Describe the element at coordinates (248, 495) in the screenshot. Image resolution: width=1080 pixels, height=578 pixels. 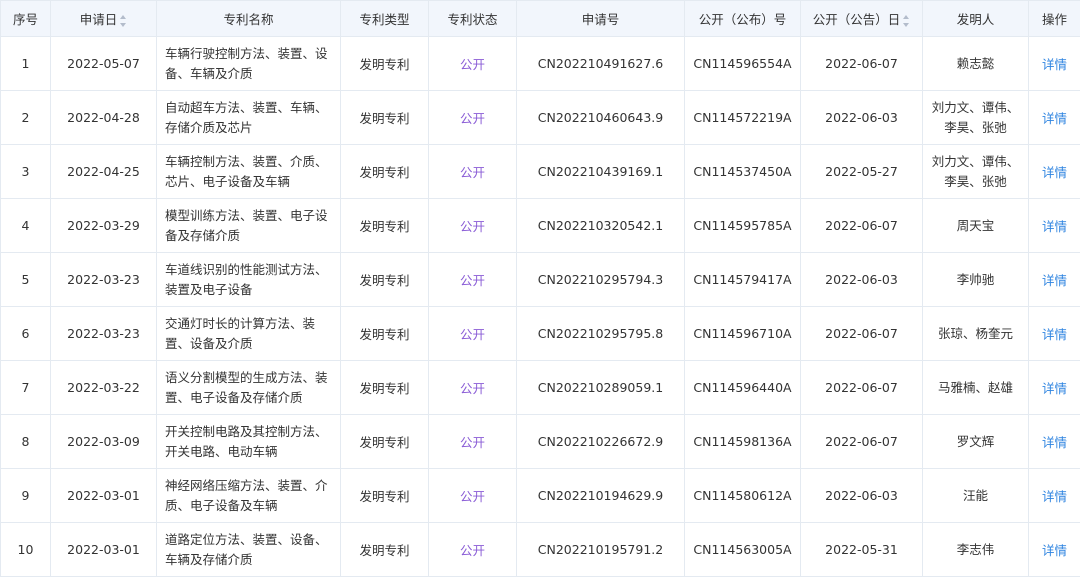
I see `cell-title: 神经网络压缩方法、装置、介质、电子设备及车辆` at that location.